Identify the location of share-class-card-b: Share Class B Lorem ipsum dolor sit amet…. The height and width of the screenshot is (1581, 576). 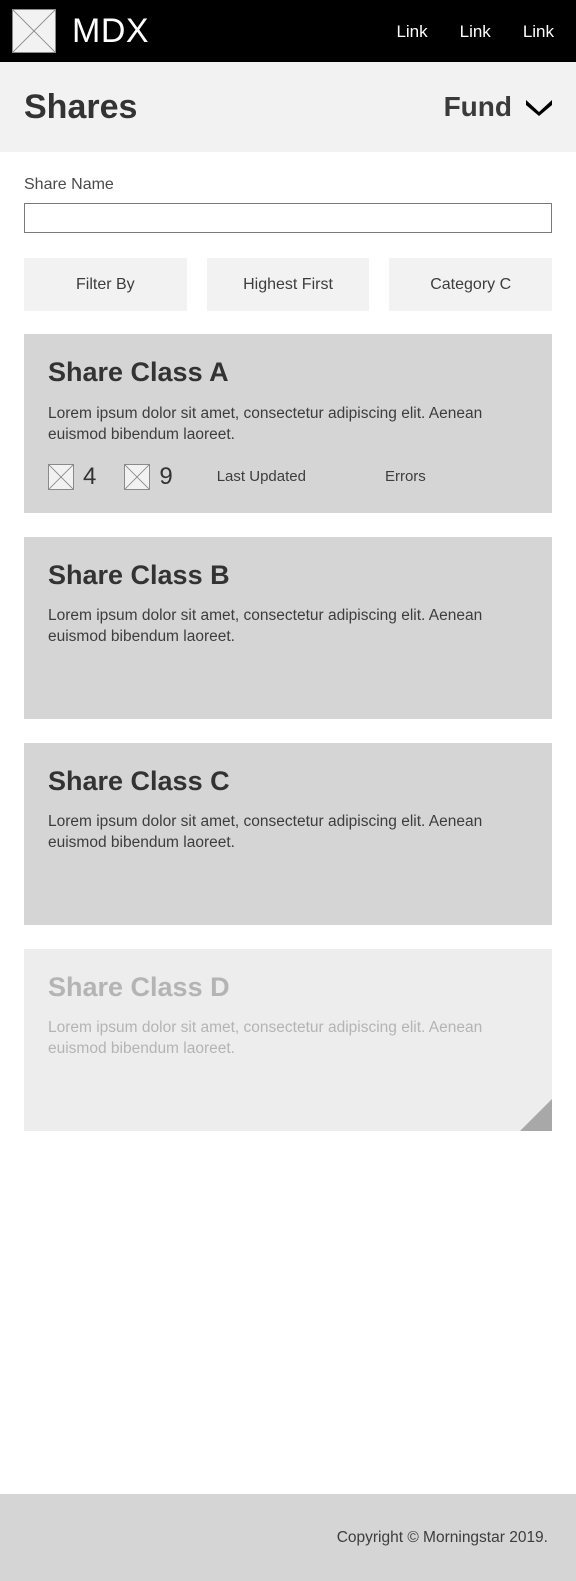
(288, 627).